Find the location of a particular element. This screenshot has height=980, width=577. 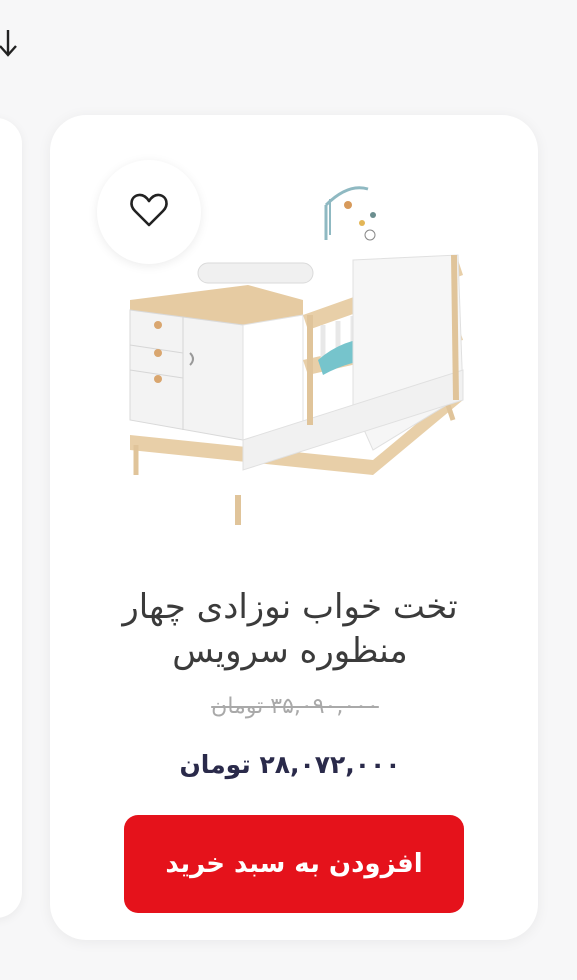

wishlist-button is located at coordinates (149, 212).